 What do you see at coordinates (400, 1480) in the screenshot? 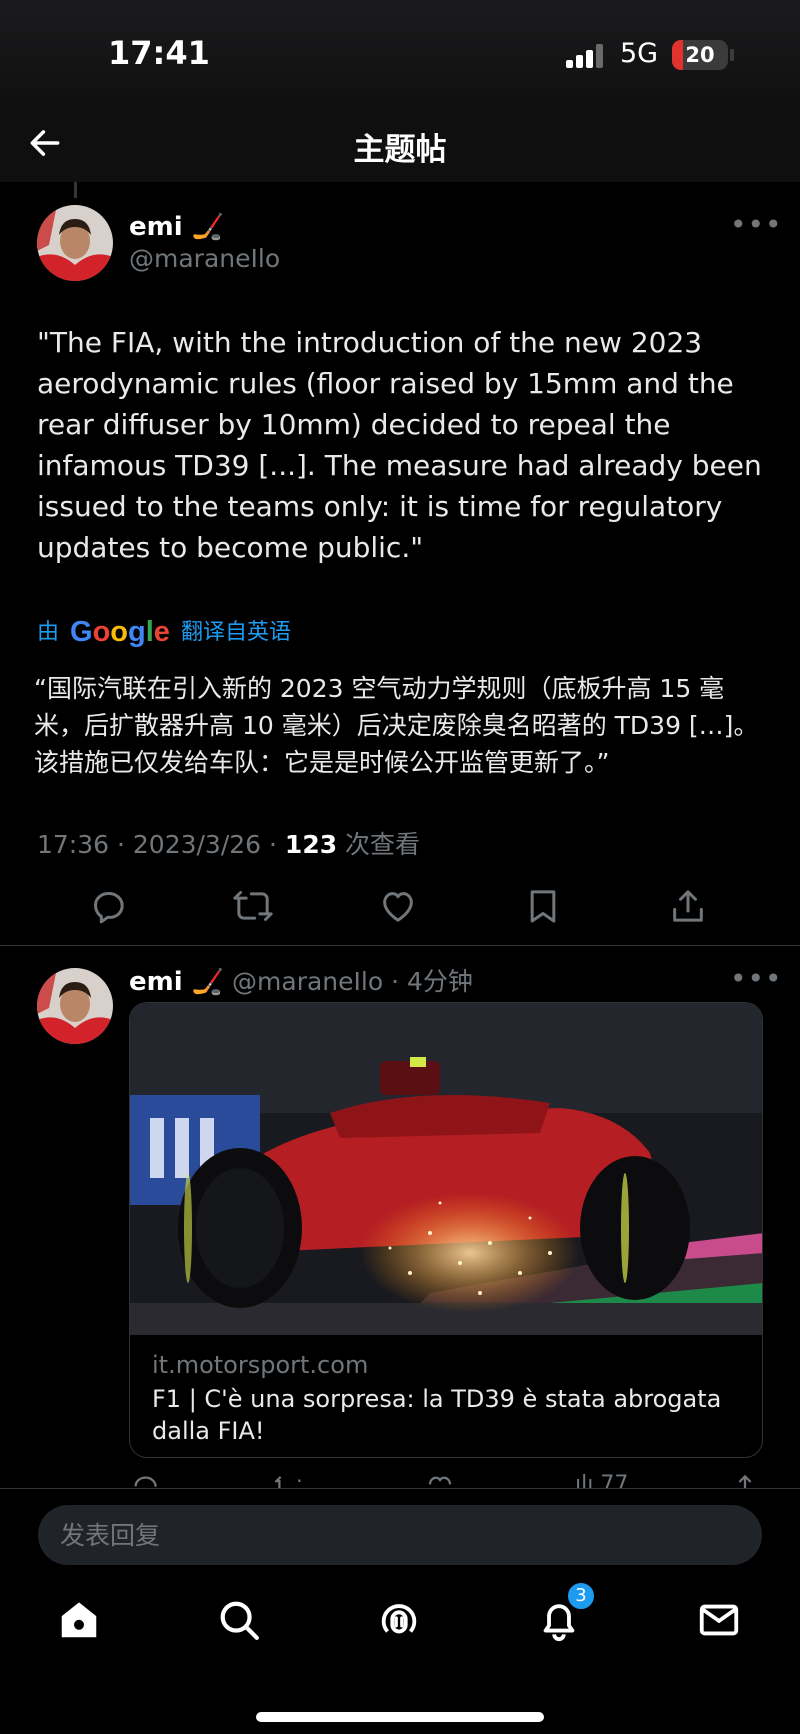
I see `reply-actions-partial: ılı 77` at bounding box center [400, 1480].